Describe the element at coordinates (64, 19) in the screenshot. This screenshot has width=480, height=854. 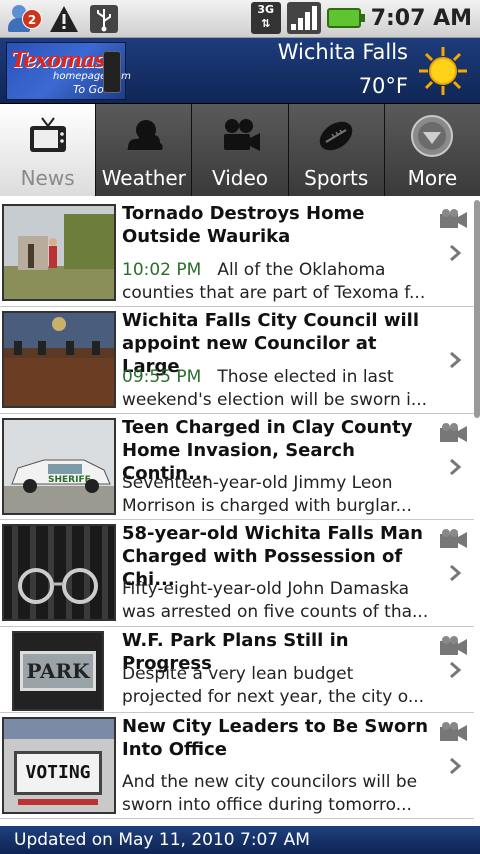
I see `warning-icon` at that location.